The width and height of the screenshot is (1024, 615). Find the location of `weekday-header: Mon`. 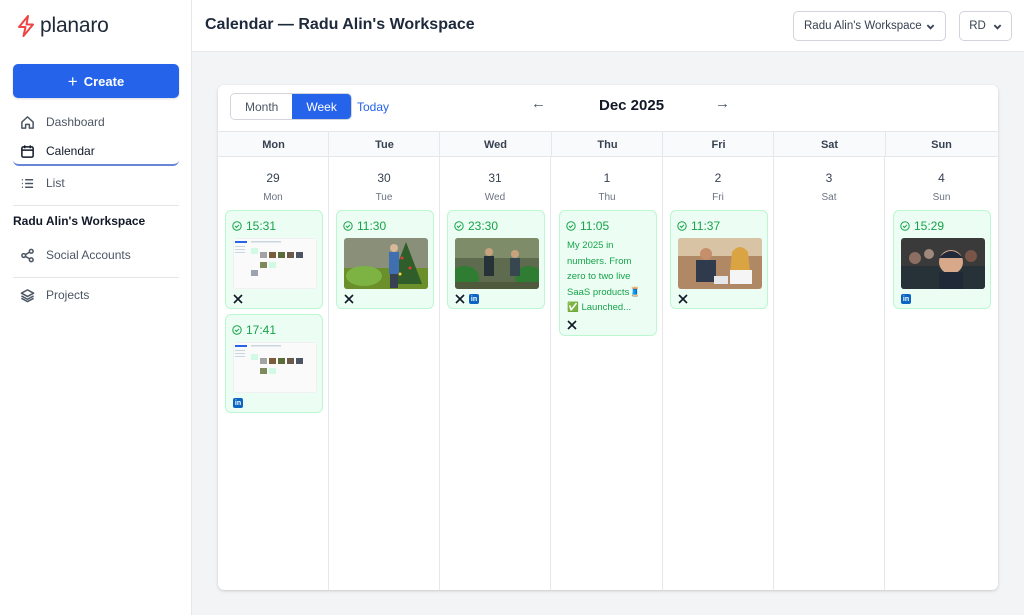

weekday-header: Mon is located at coordinates (273, 144).